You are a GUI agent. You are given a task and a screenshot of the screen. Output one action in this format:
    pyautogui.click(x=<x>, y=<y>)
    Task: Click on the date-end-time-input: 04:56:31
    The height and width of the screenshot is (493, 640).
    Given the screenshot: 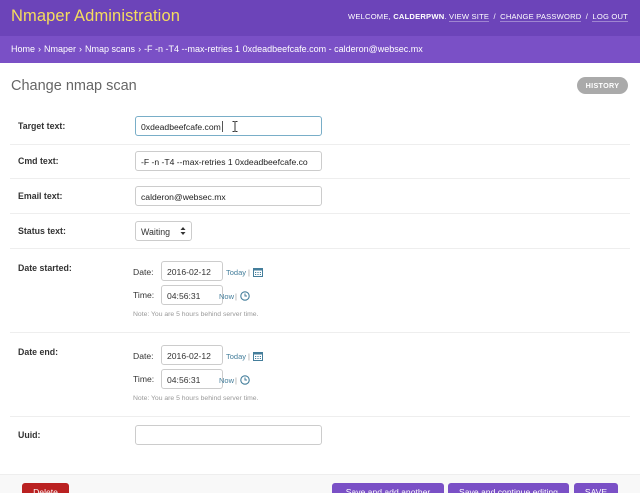 What is the action you would take?
    pyautogui.click(x=192, y=379)
    